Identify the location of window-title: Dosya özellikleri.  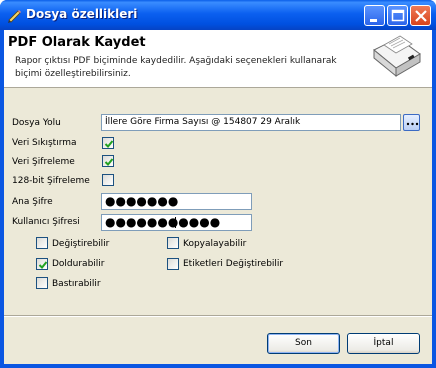
(82, 14).